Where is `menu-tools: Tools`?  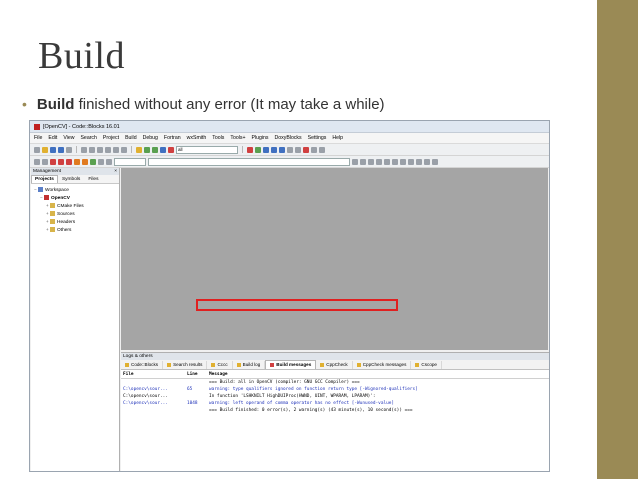
menu-tools: Tools is located at coordinates (218, 138).